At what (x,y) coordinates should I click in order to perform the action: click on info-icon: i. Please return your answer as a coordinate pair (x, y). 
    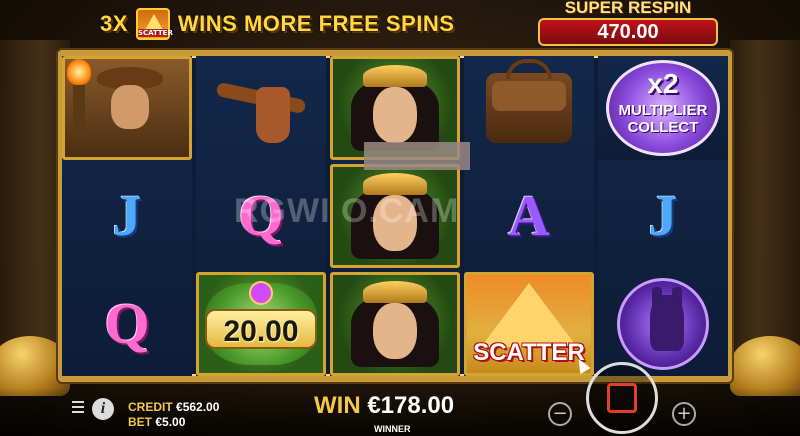
    Looking at the image, I should click on (103, 409).